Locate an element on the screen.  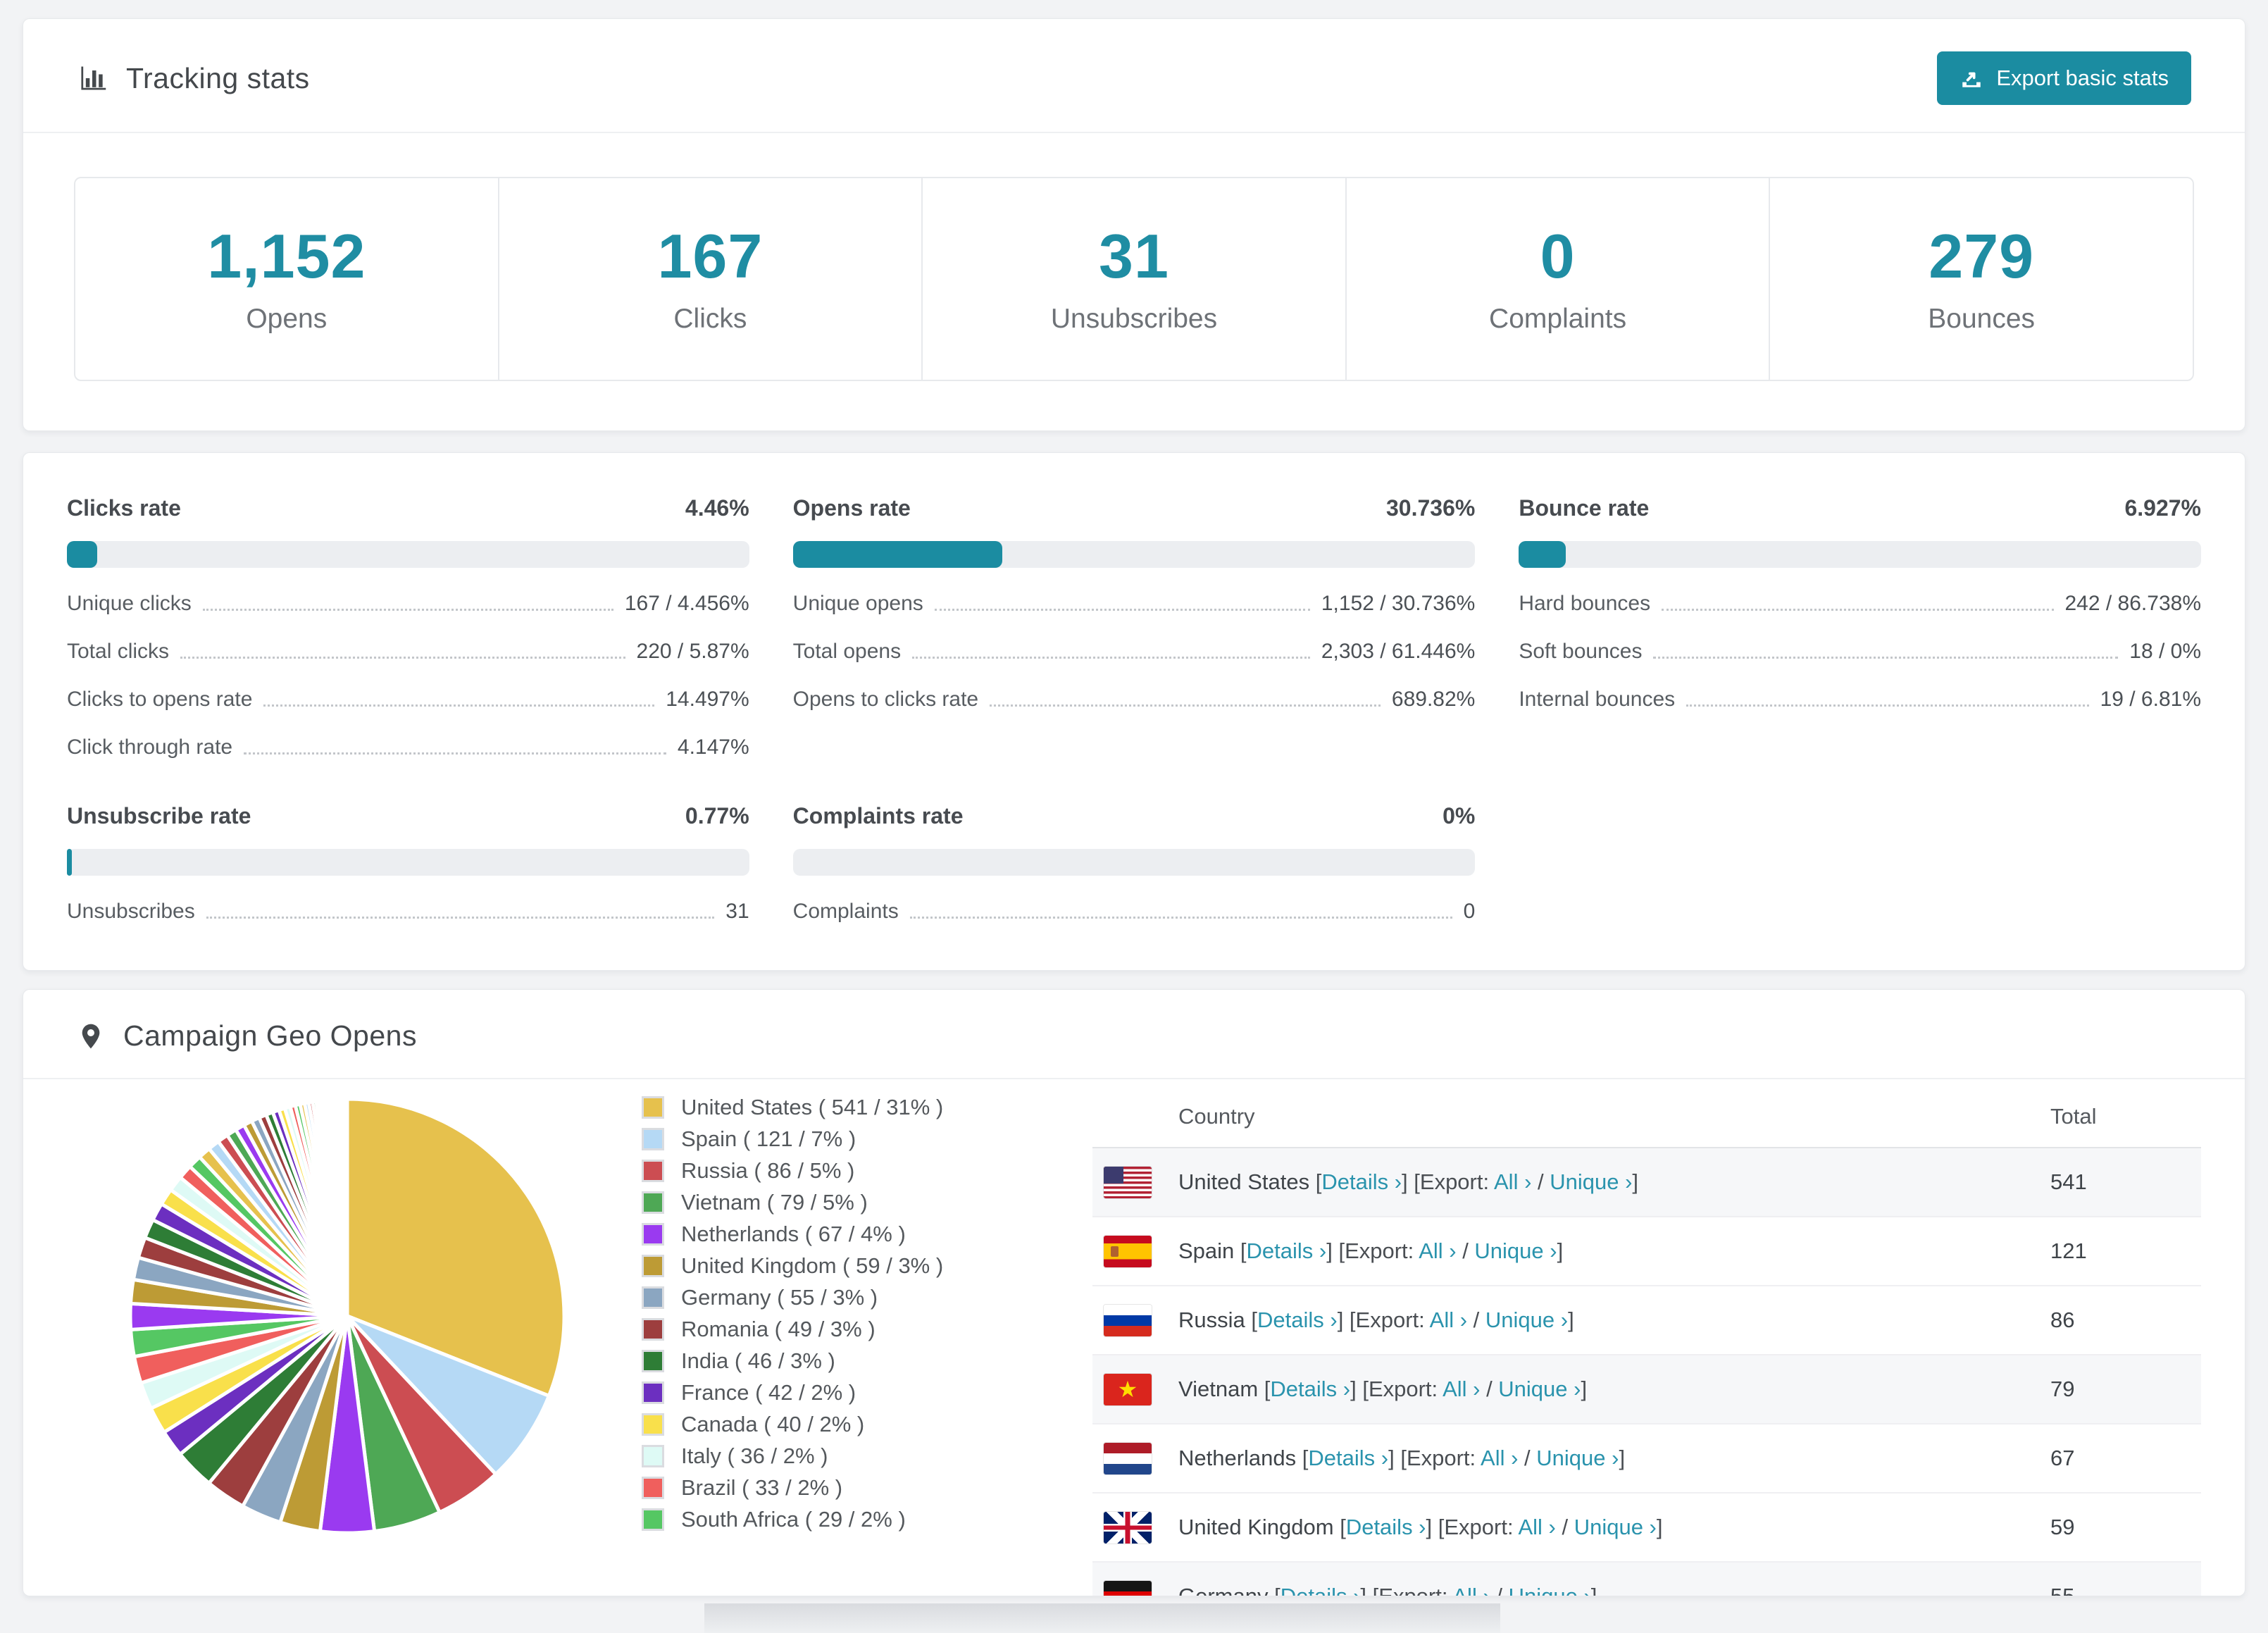
legend-item-russia: Russia ( 86 / 5% ) is located at coordinates (853, 1171).